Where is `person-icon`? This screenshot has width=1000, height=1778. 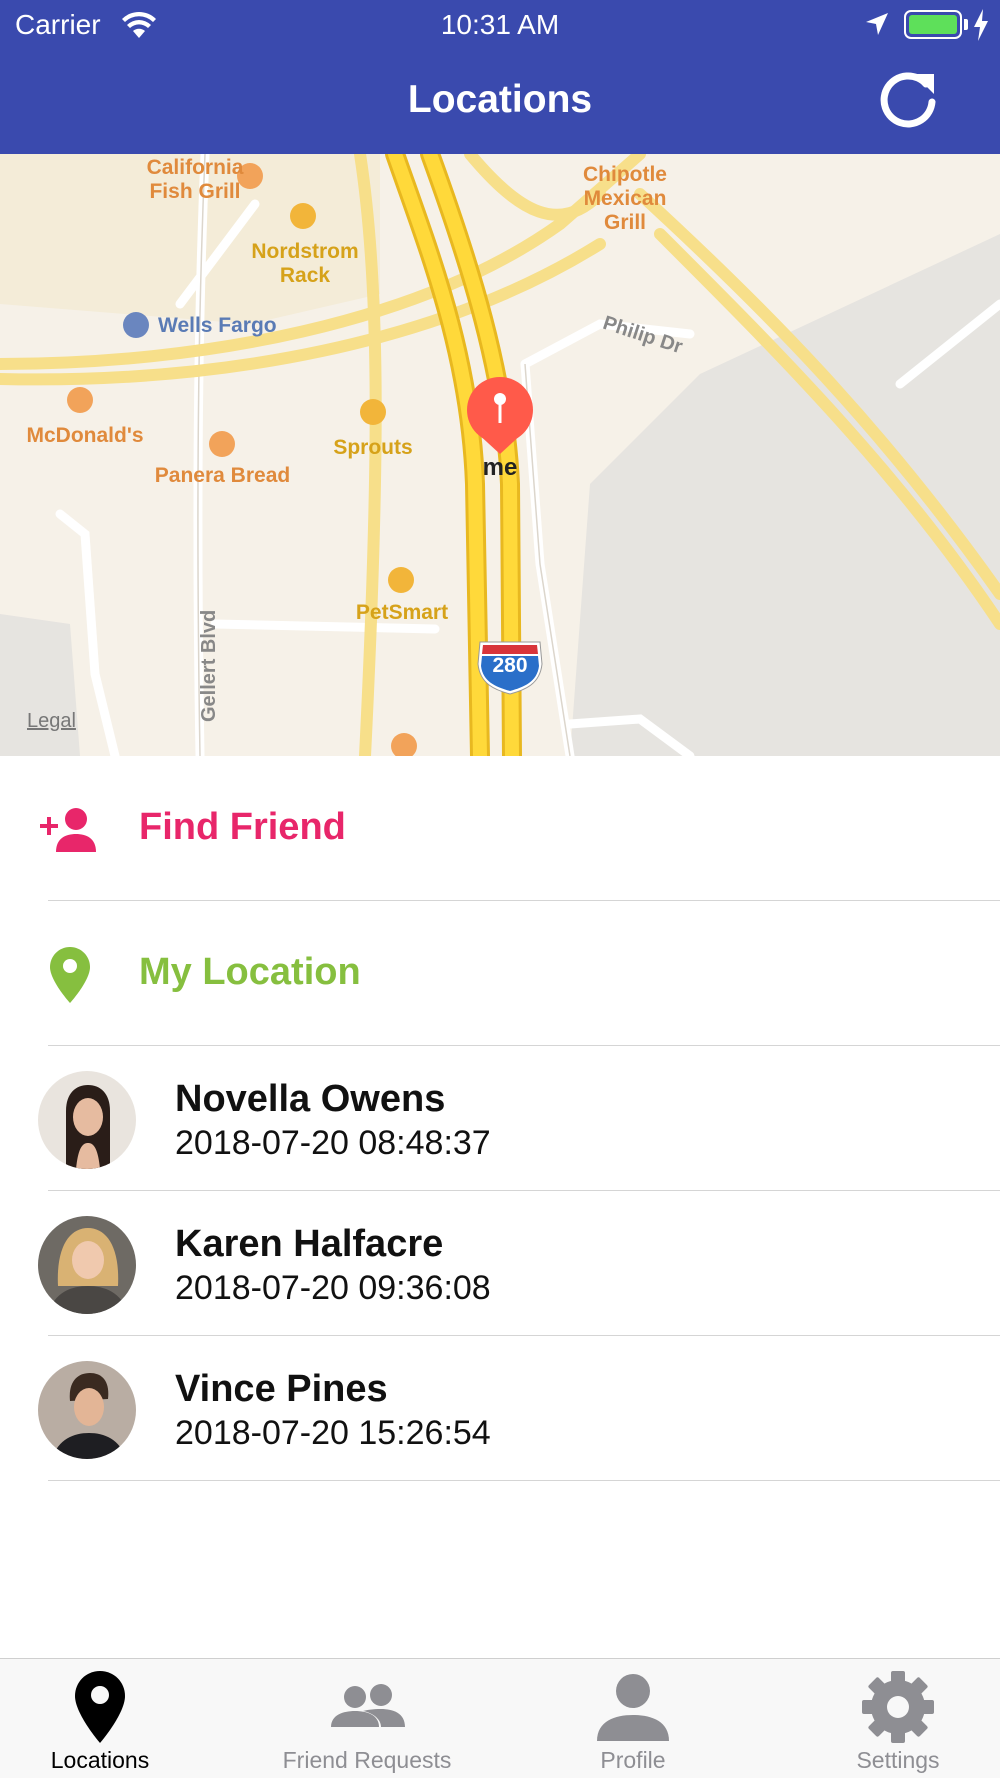 person-icon is located at coordinates (633, 1707).